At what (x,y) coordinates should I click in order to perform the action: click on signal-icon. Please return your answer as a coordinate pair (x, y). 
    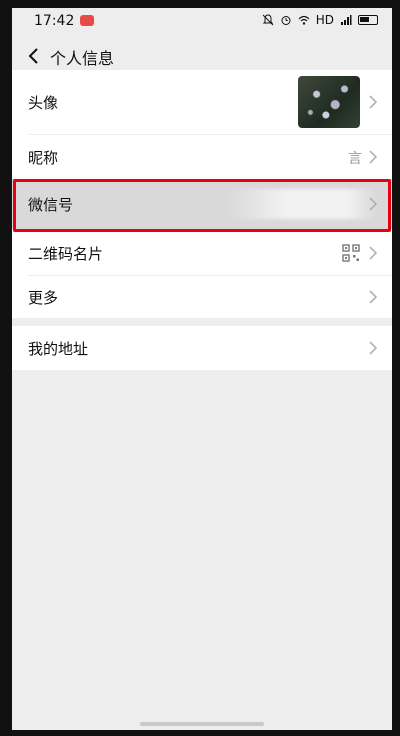
    Looking at the image, I should click on (346, 20).